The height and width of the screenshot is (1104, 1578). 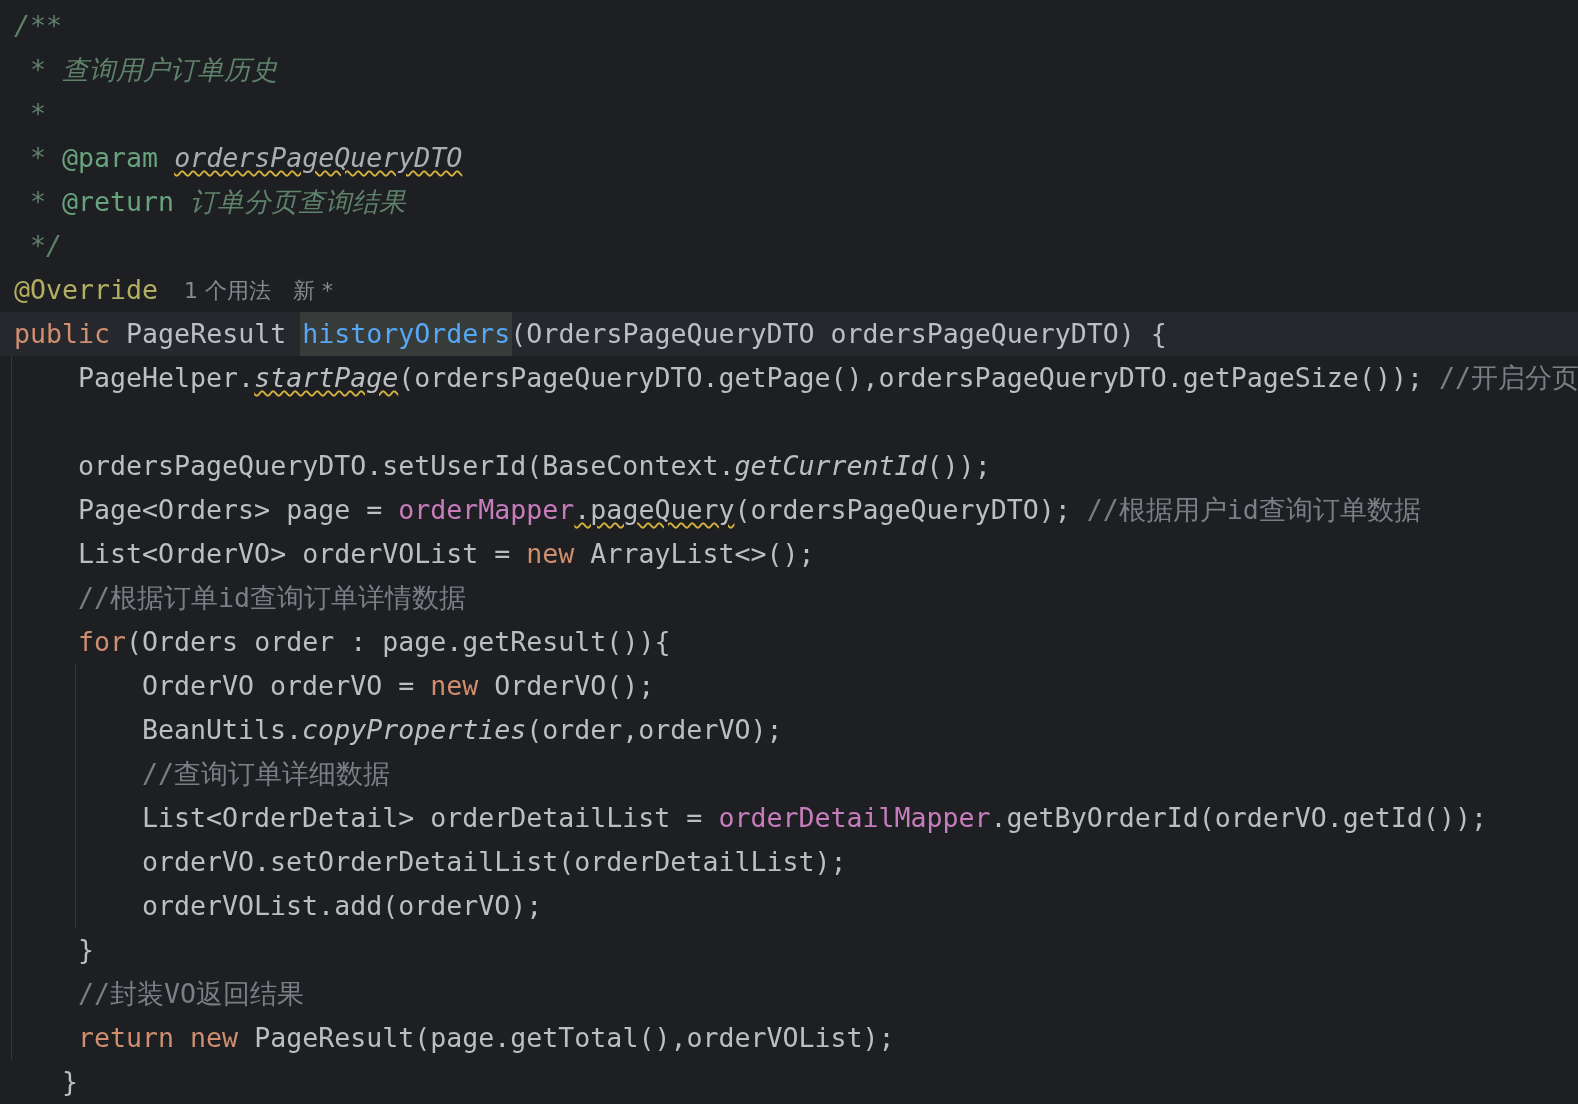 I want to click on code-line: ordersPageQueryDTO.setUserId(BaseContext.getCurrentId());, so click(x=534, y=466).